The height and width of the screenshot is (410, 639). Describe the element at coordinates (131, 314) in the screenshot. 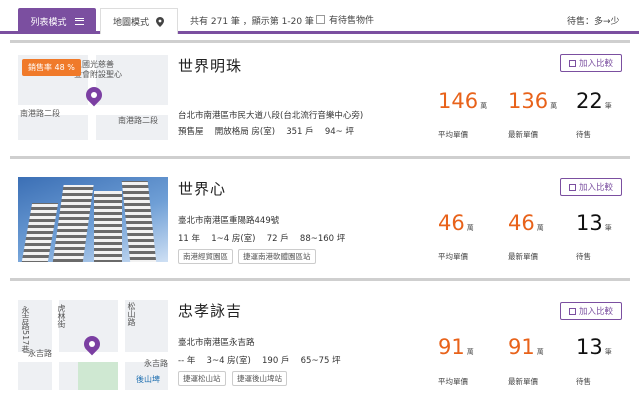

I see `map-label: 松山路` at that location.